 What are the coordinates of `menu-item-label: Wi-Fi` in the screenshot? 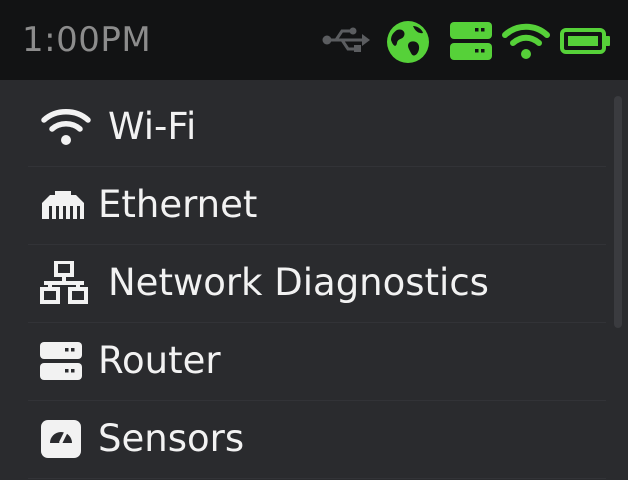 It's located at (152, 126).